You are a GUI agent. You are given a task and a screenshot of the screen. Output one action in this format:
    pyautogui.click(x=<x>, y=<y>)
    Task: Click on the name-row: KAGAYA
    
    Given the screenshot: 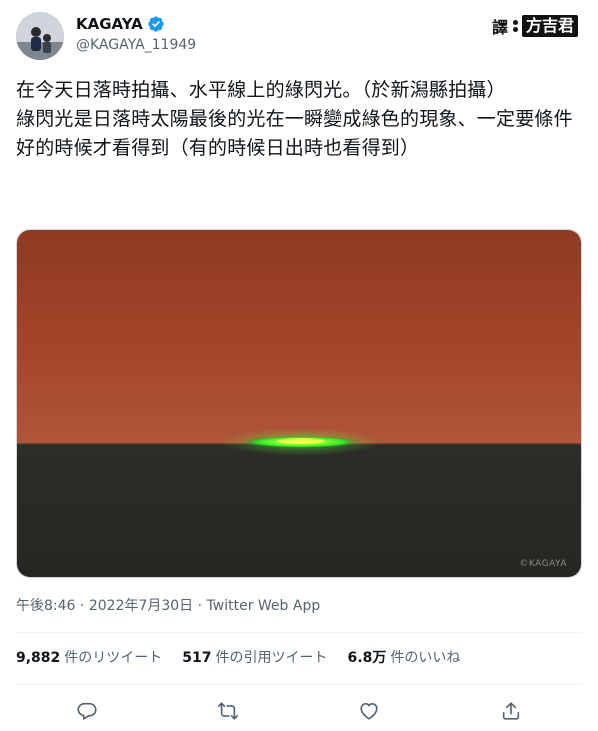 What is the action you would take?
    pyautogui.click(x=120, y=24)
    